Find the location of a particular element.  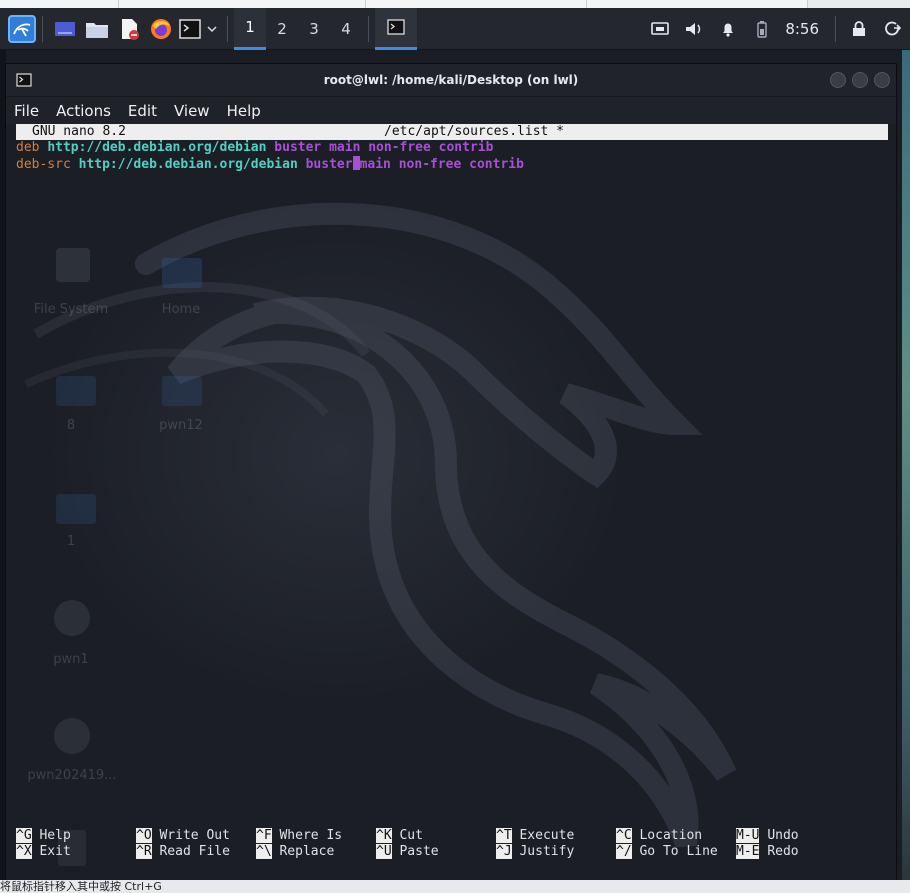

shortcut-key: ^R is located at coordinates (144, 851).